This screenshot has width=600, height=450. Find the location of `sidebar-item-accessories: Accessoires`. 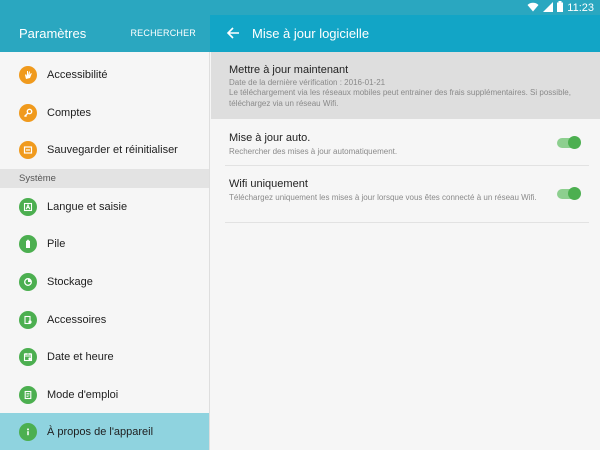

sidebar-item-accessories: Accessoires is located at coordinates (104, 320).